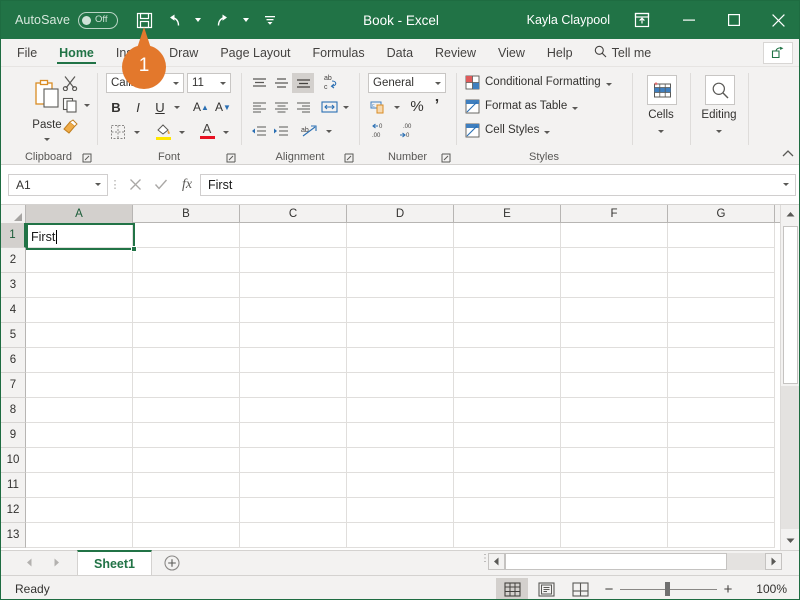 This screenshot has width=800, height=600. Describe the element at coordinates (118, 132) in the screenshot. I see `borders-icon` at that location.